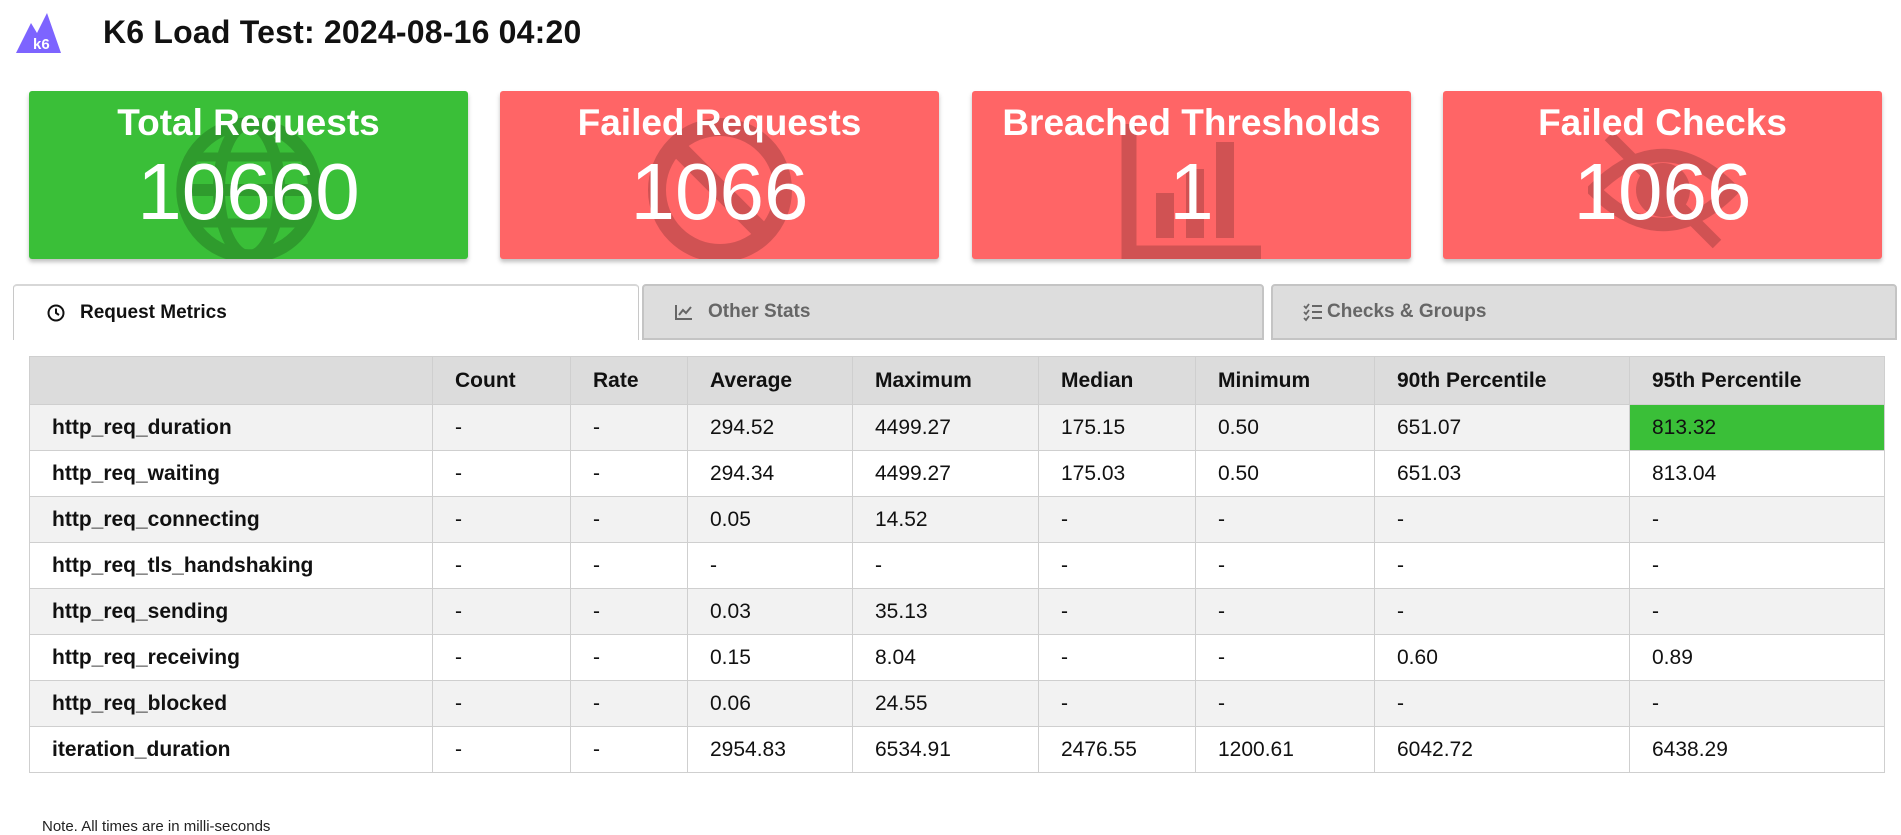 This screenshot has height=835, width=1901. I want to click on table-cell: 8.04, so click(945, 657).